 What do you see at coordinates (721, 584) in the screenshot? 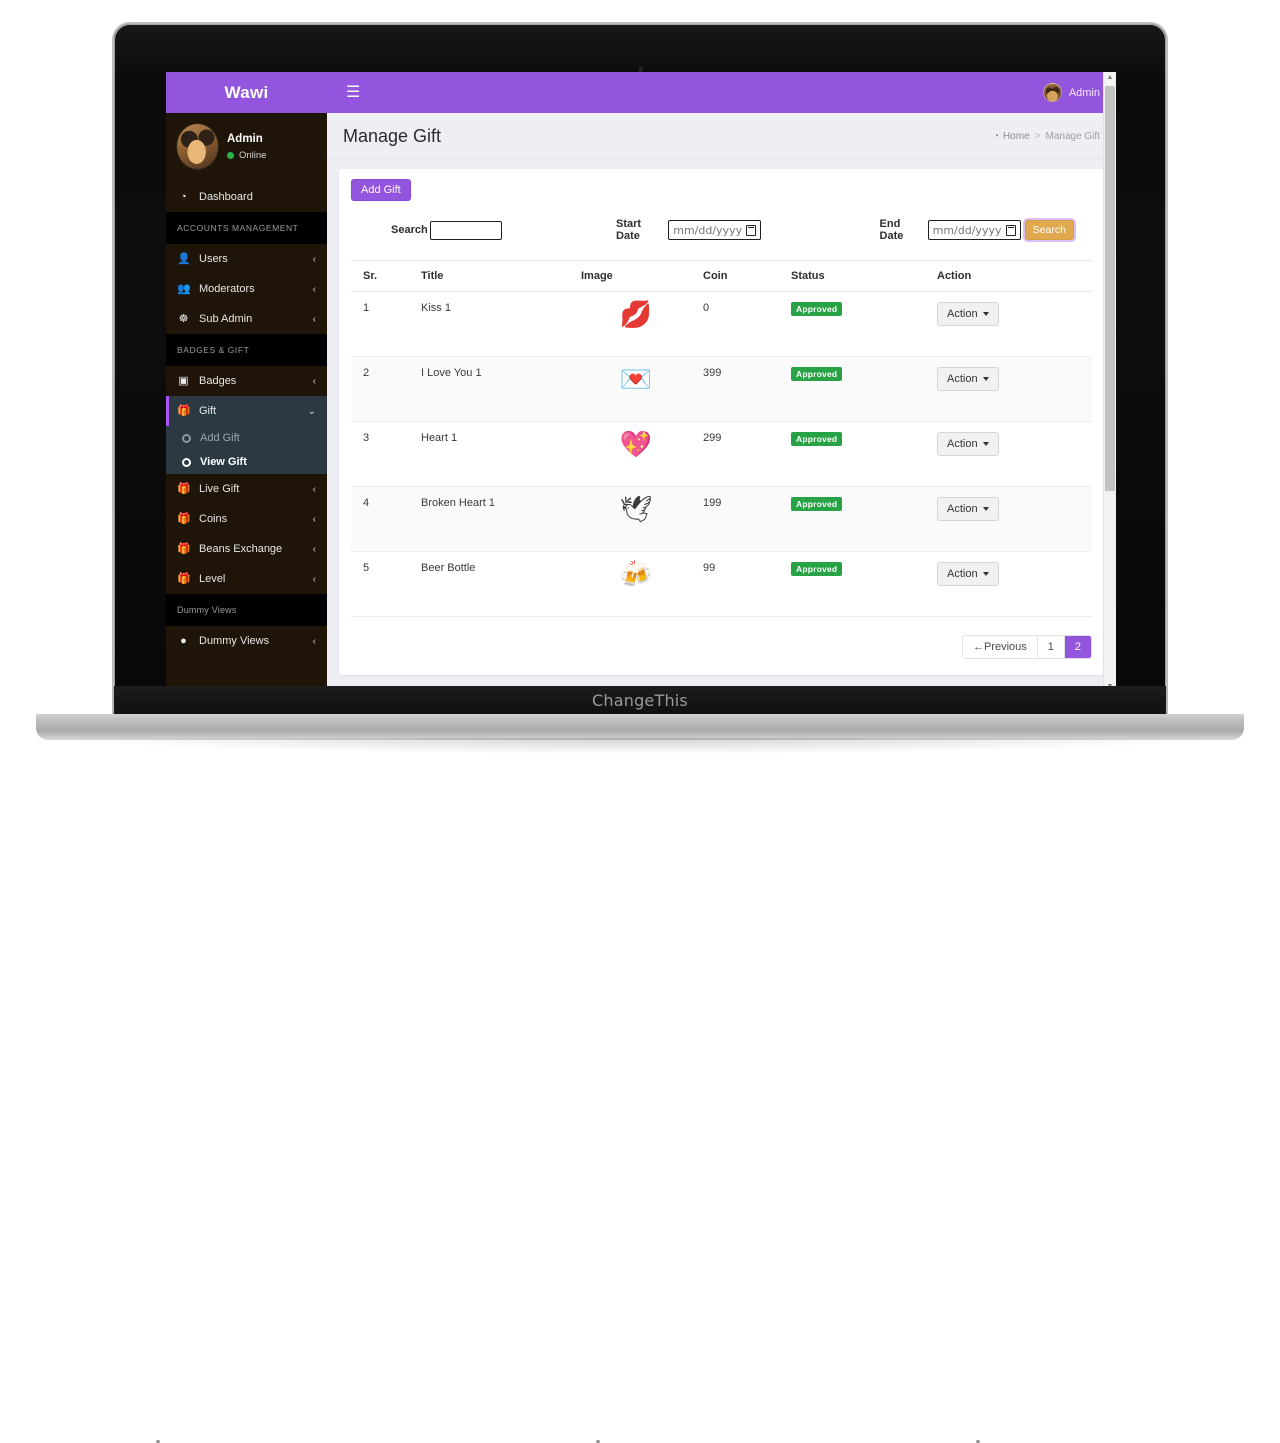
I see `table-row: 5 Beer Bottle 🍻 99 Approved Action` at bounding box center [721, 584].